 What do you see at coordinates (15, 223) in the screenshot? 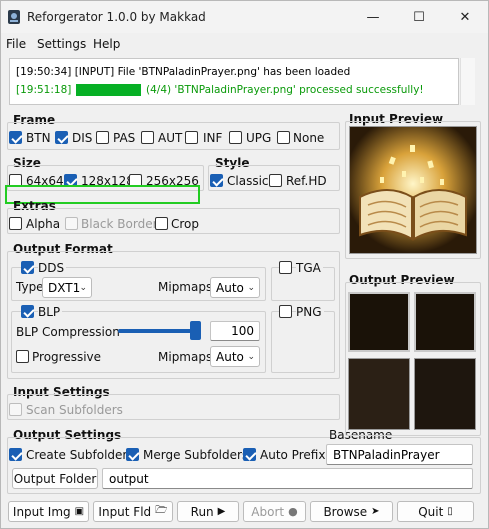
I see `alpha-checkbox` at bounding box center [15, 223].